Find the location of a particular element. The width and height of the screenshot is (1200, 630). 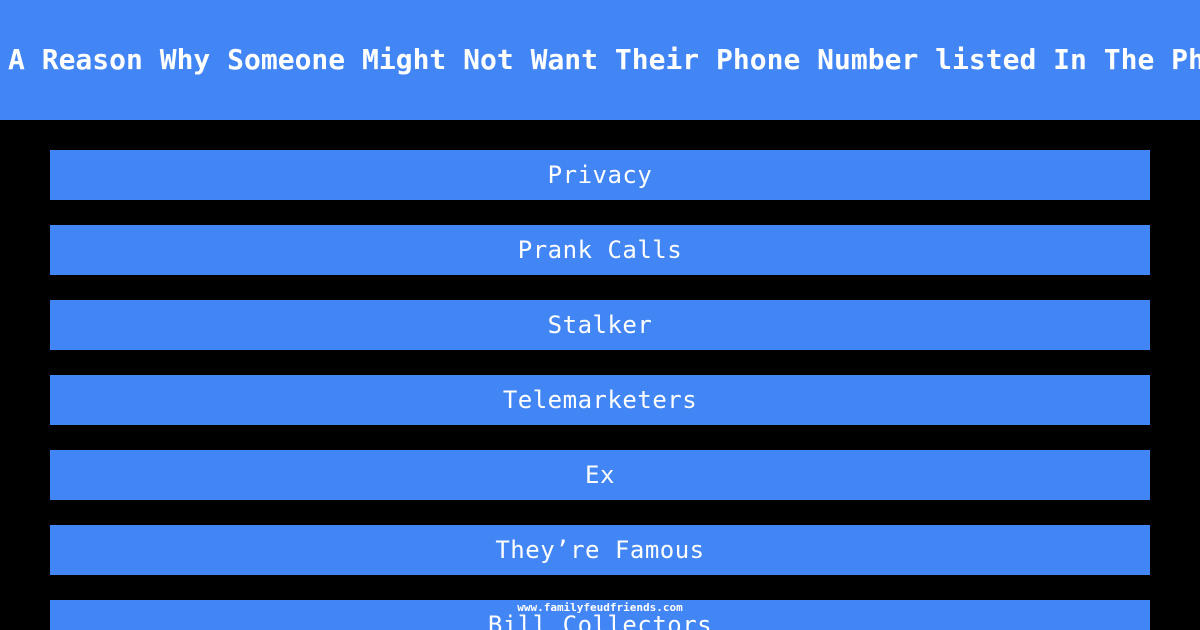

answer-label: Ex is located at coordinates (600, 475).